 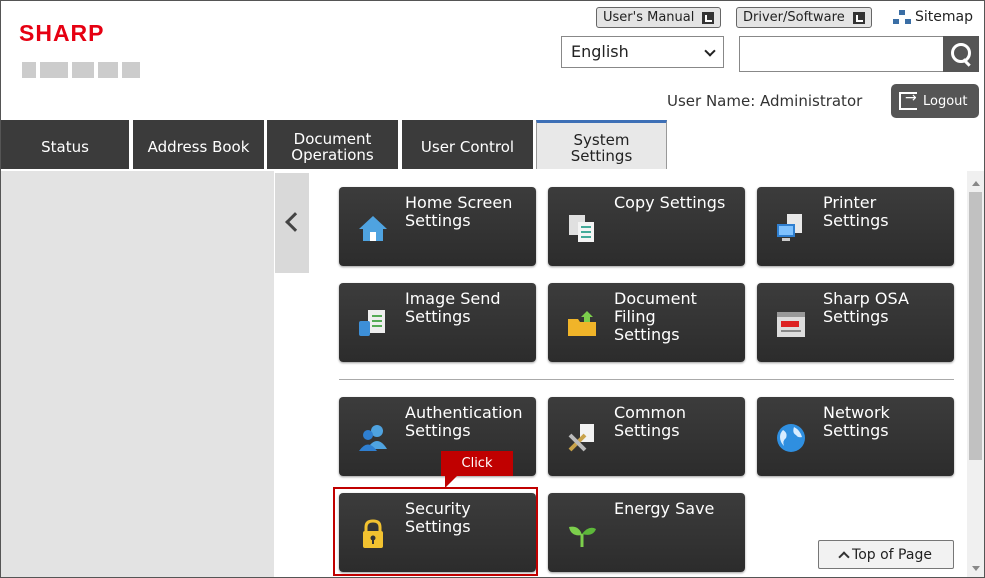 What do you see at coordinates (582, 536) in the screenshot?
I see `sprout-icon` at bounding box center [582, 536].